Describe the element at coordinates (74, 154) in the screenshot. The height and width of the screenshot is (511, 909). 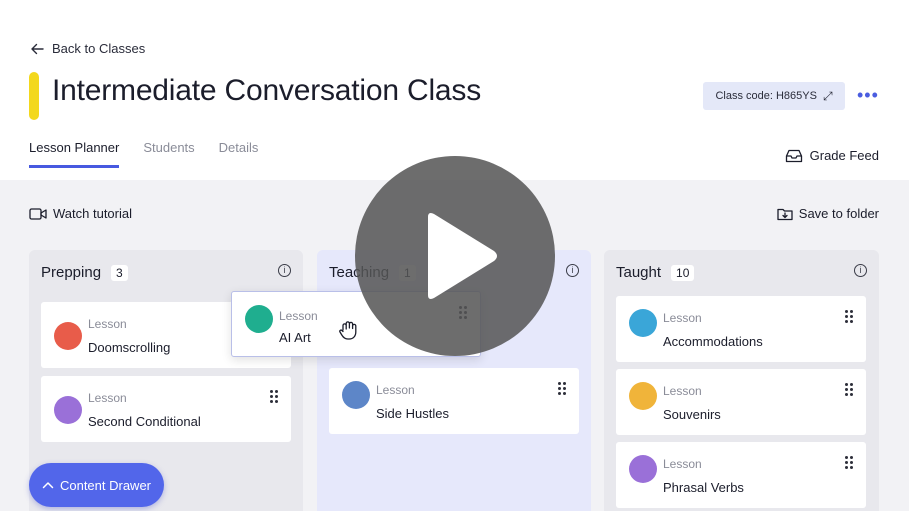
I see `tab-lesson-planner: Lesson Planner` at that location.